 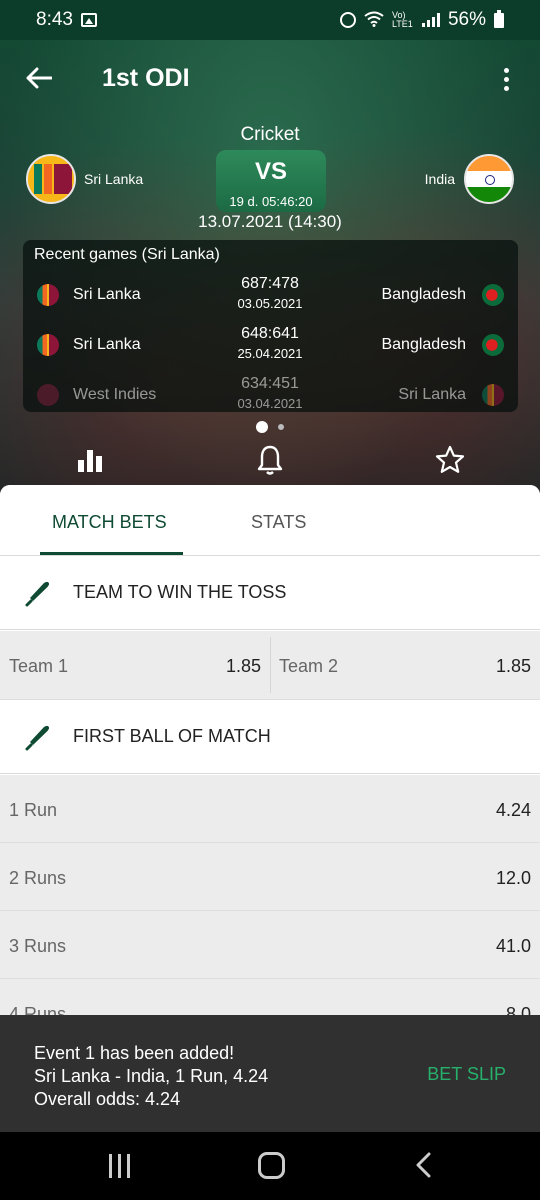 What do you see at coordinates (146, 78) in the screenshot?
I see `page-title: 1st ODI` at bounding box center [146, 78].